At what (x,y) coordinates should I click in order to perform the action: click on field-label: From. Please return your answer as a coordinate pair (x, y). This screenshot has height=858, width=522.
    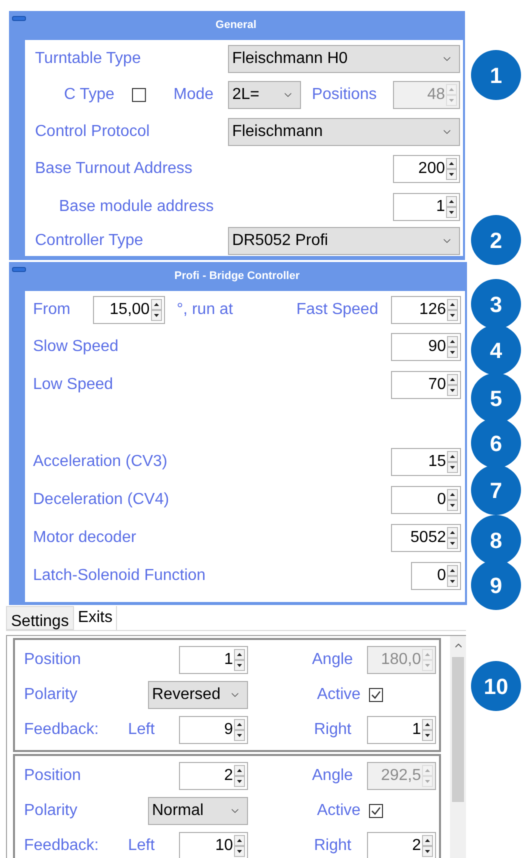
    Looking at the image, I should click on (52, 310).